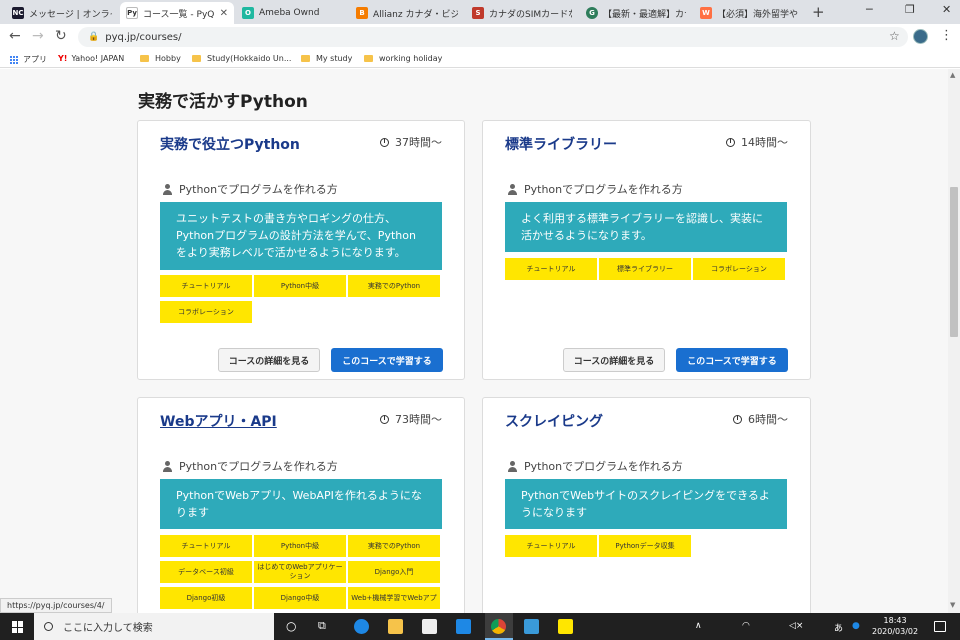  I want to click on tab-title: Ameba Ownd, so click(289, 13).